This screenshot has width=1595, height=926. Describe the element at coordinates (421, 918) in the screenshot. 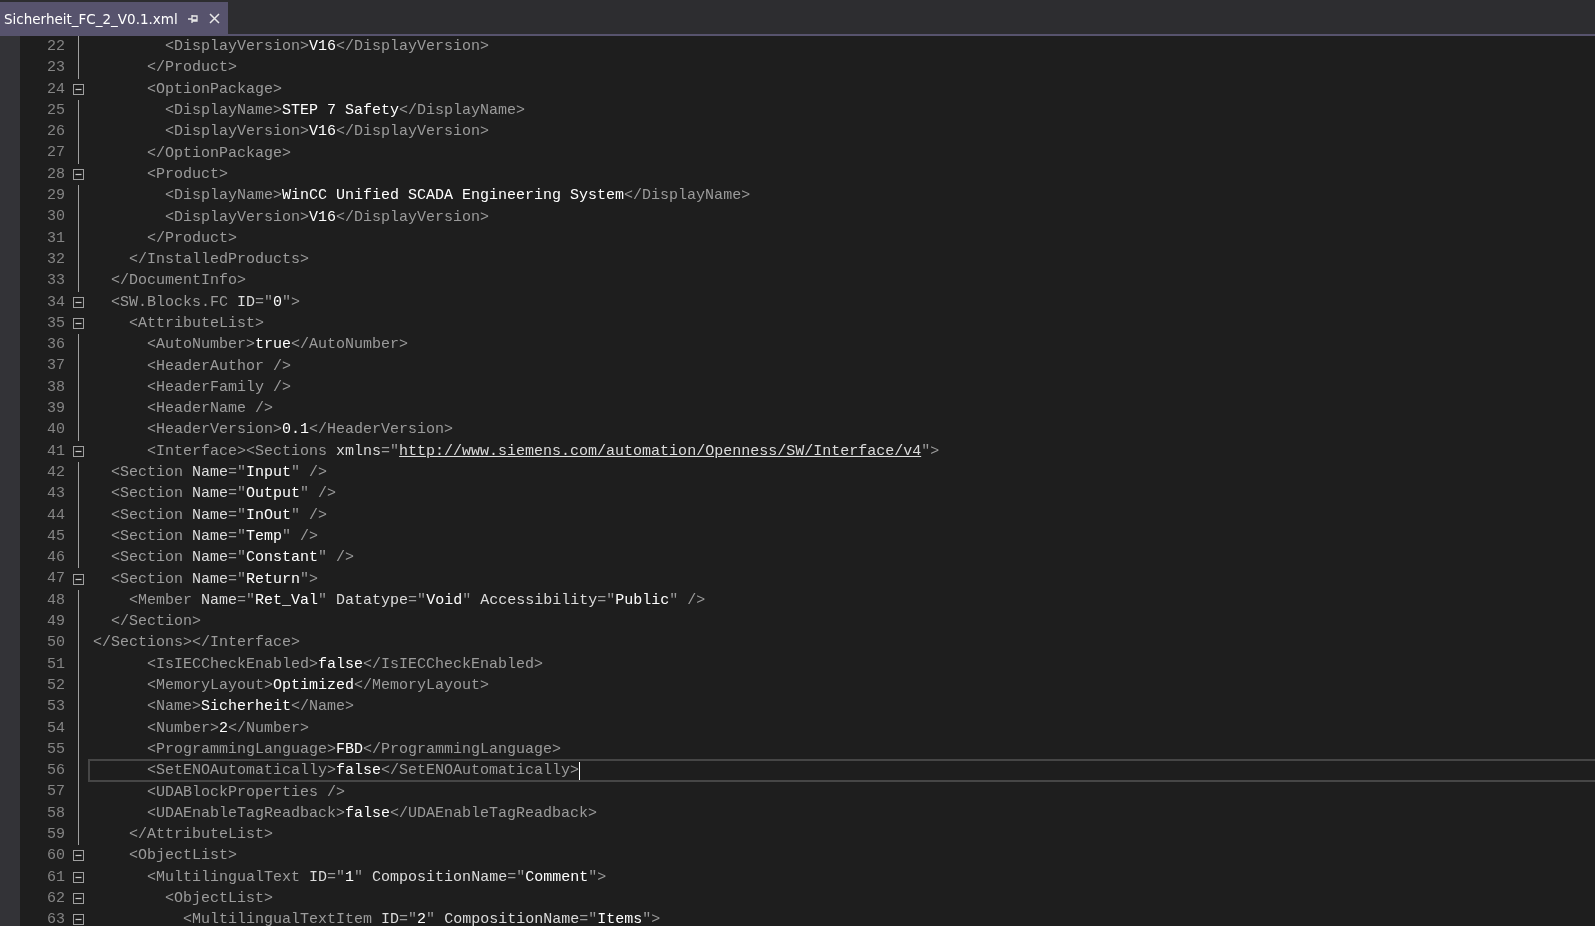

I see `code-line: <MultilingualTextItem ID="2" CompositionName="Items">` at that location.